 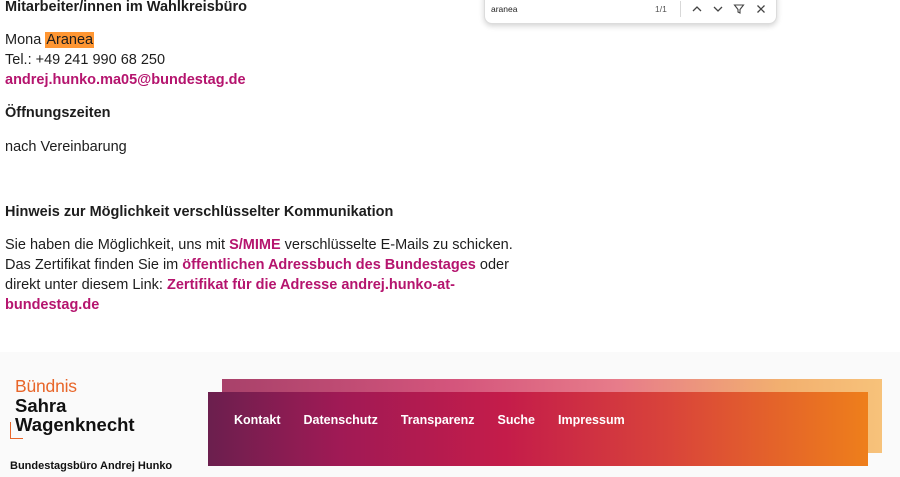 I want to click on find-in-page-bar: 1/1, so click(x=630, y=12).